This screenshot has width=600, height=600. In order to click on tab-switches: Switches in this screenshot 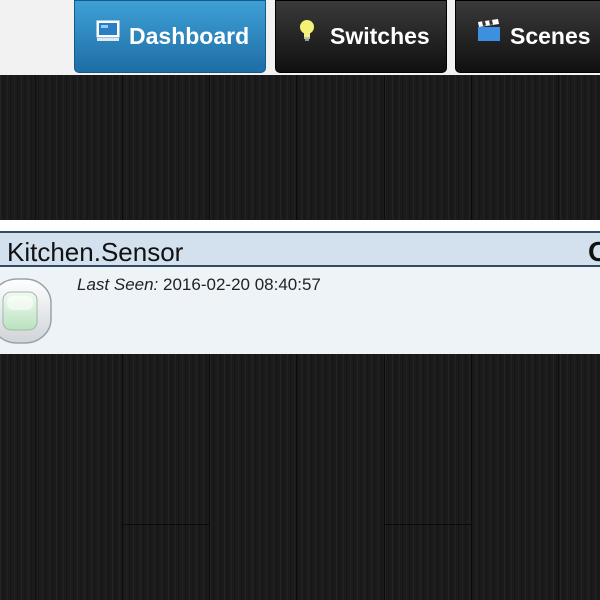, I will do `click(361, 36)`.